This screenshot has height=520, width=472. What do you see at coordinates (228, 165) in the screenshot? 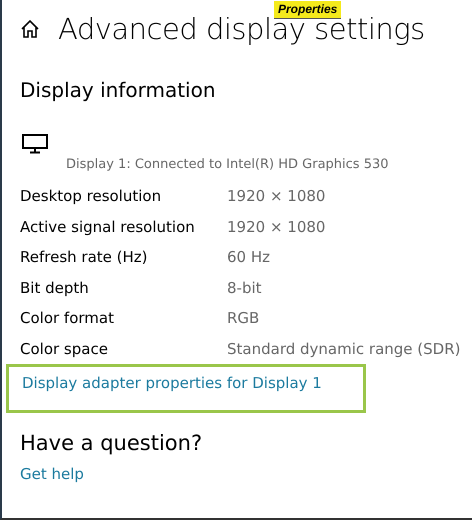
I see `display-caption: Display 1: Connected to Intel(R) HD Graphics 530` at bounding box center [228, 165].